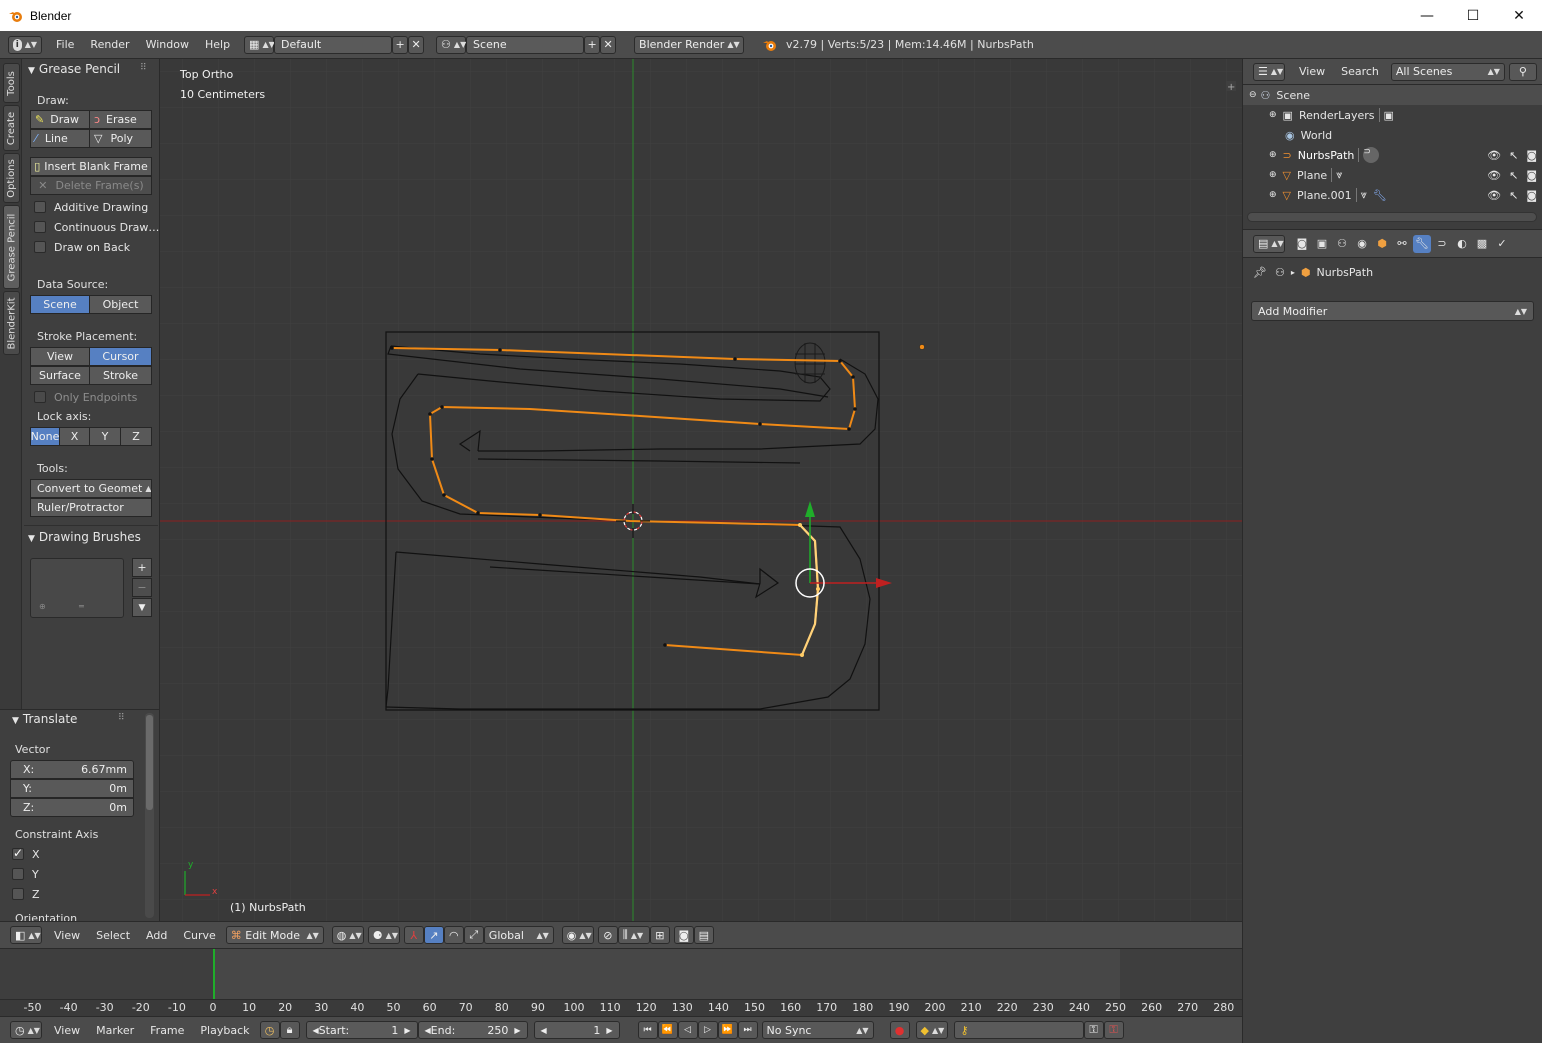 Image resolution: width=1542 pixels, height=1043 pixels. I want to click on world-tab: ◉, so click(1362, 244).